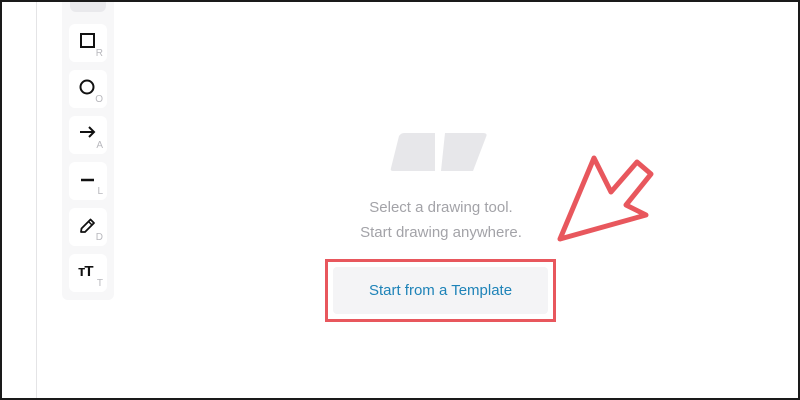 The image size is (800, 400). I want to click on drawing-toolbar: R O A L D ᴛT T, so click(88, 151).